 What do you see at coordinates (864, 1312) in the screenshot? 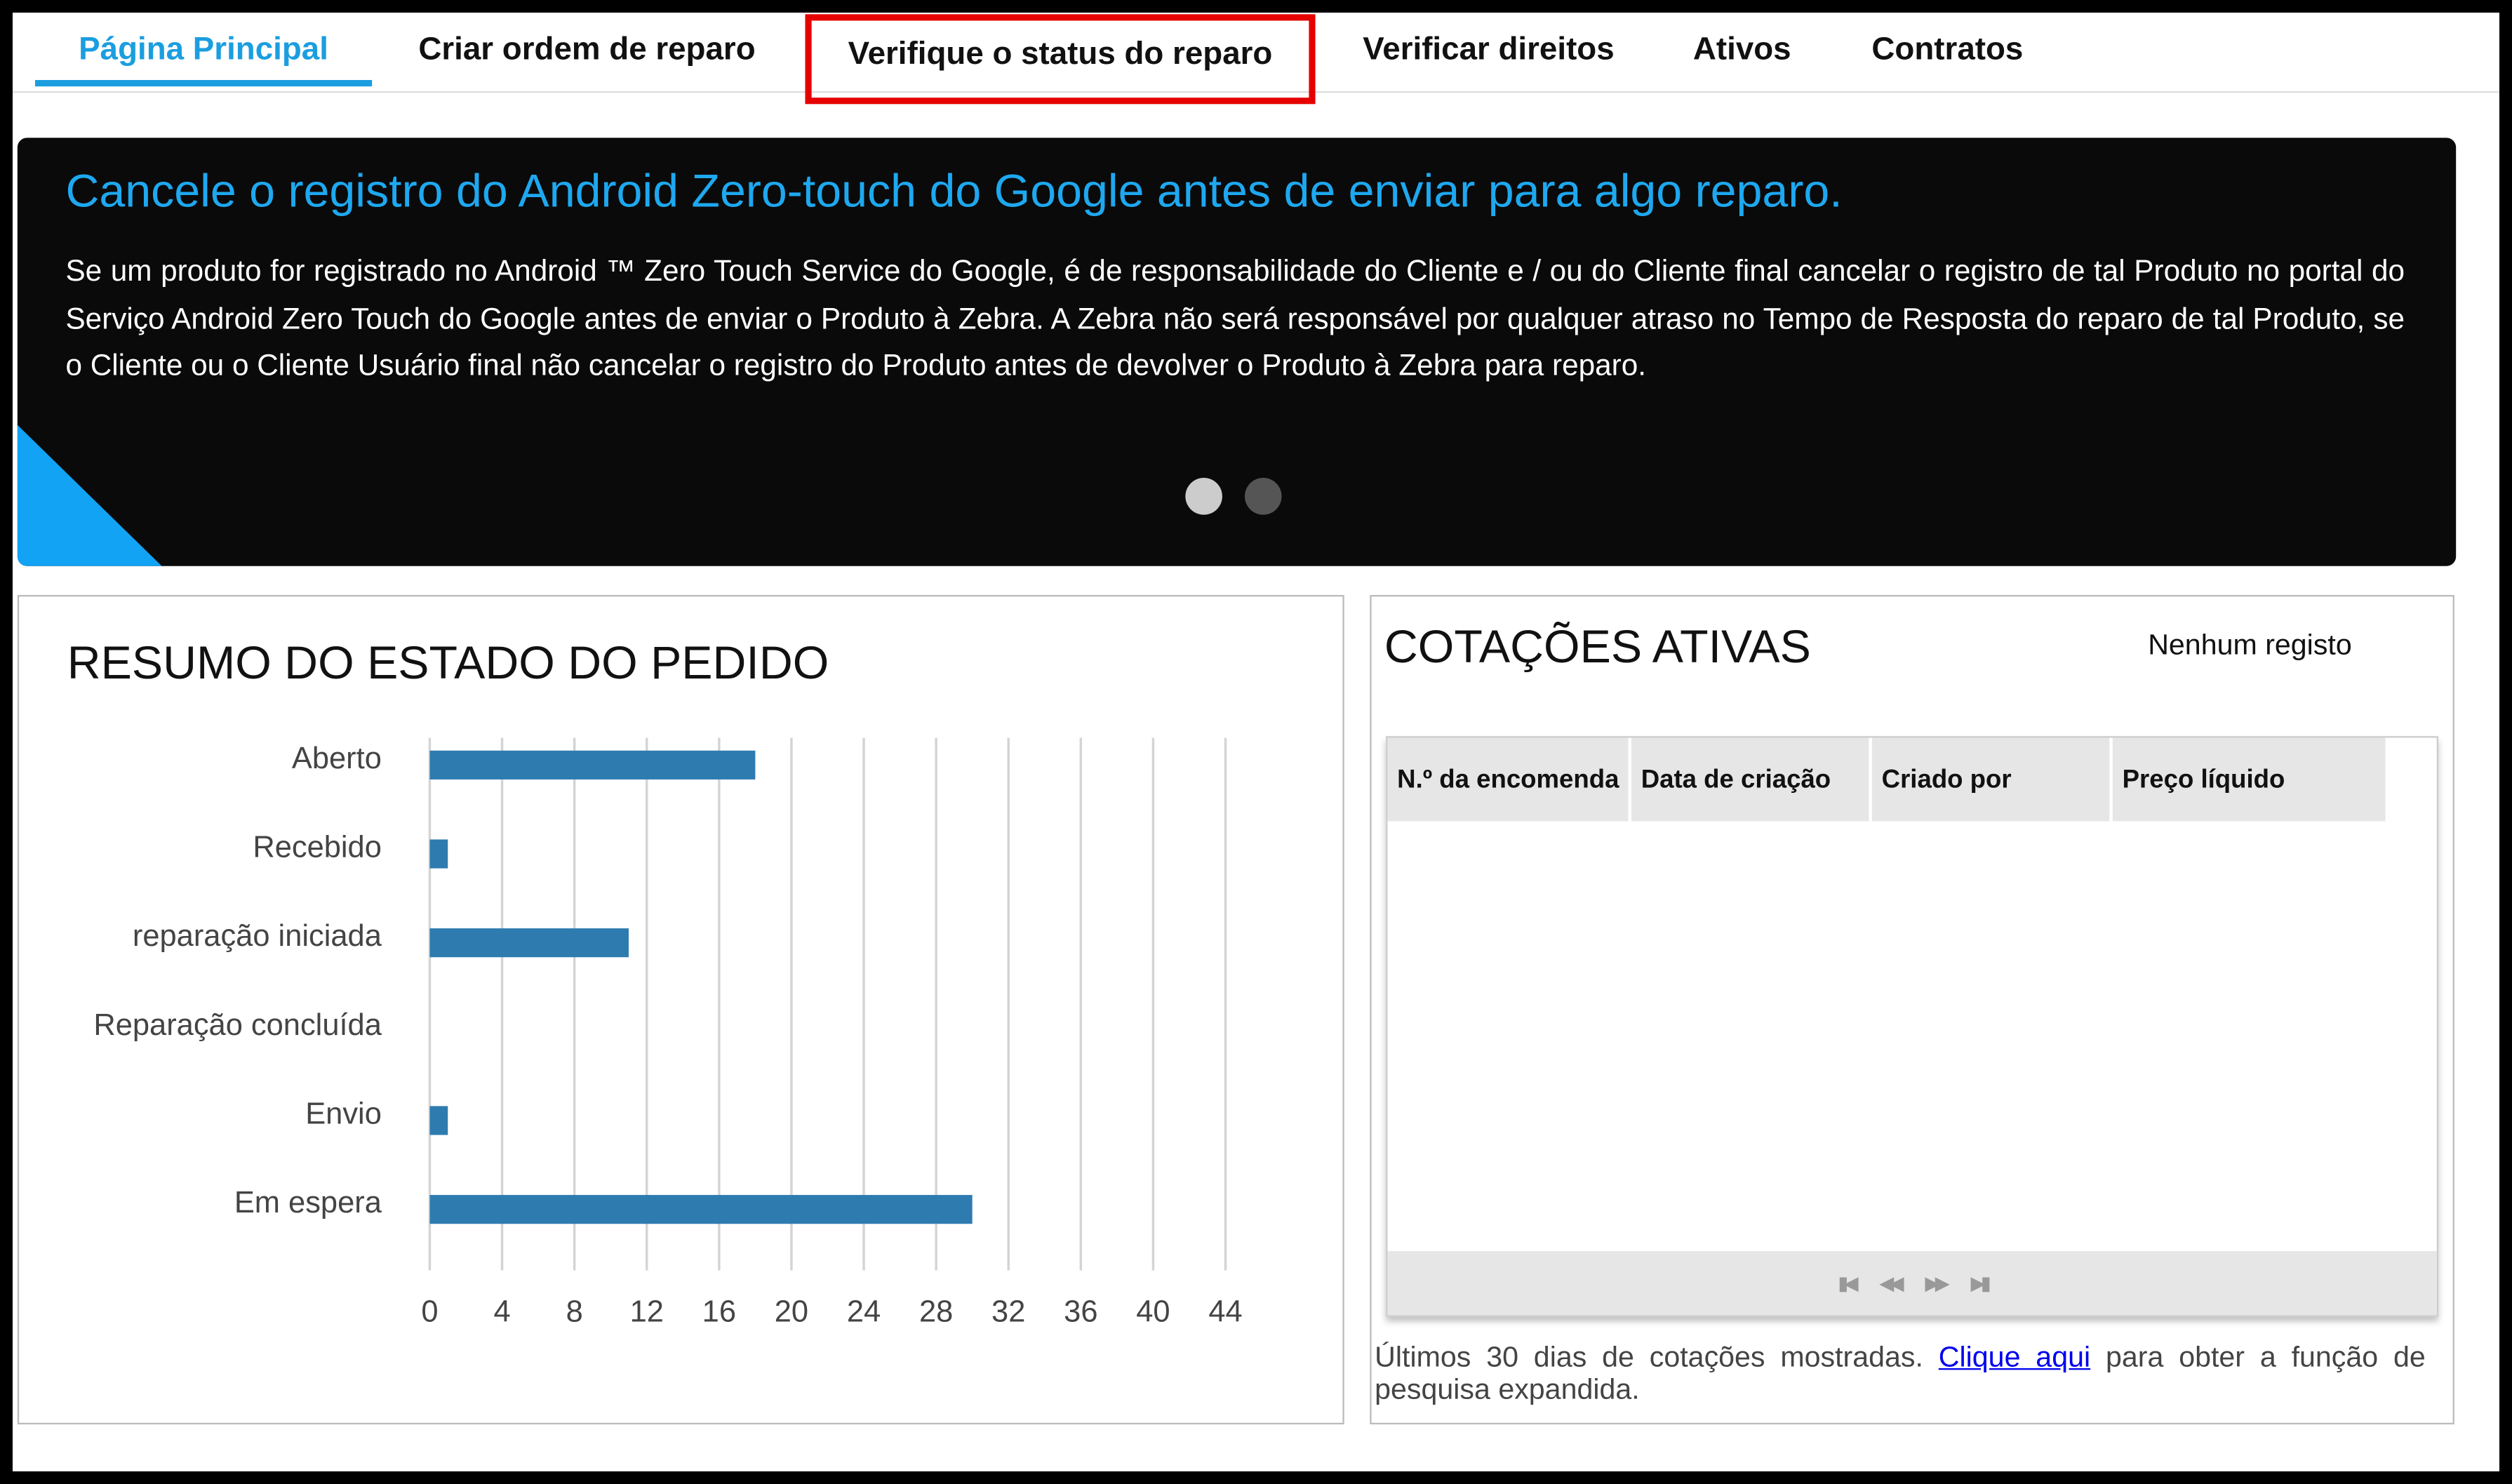
I see `x-tick-label: 24` at bounding box center [864, 1312].